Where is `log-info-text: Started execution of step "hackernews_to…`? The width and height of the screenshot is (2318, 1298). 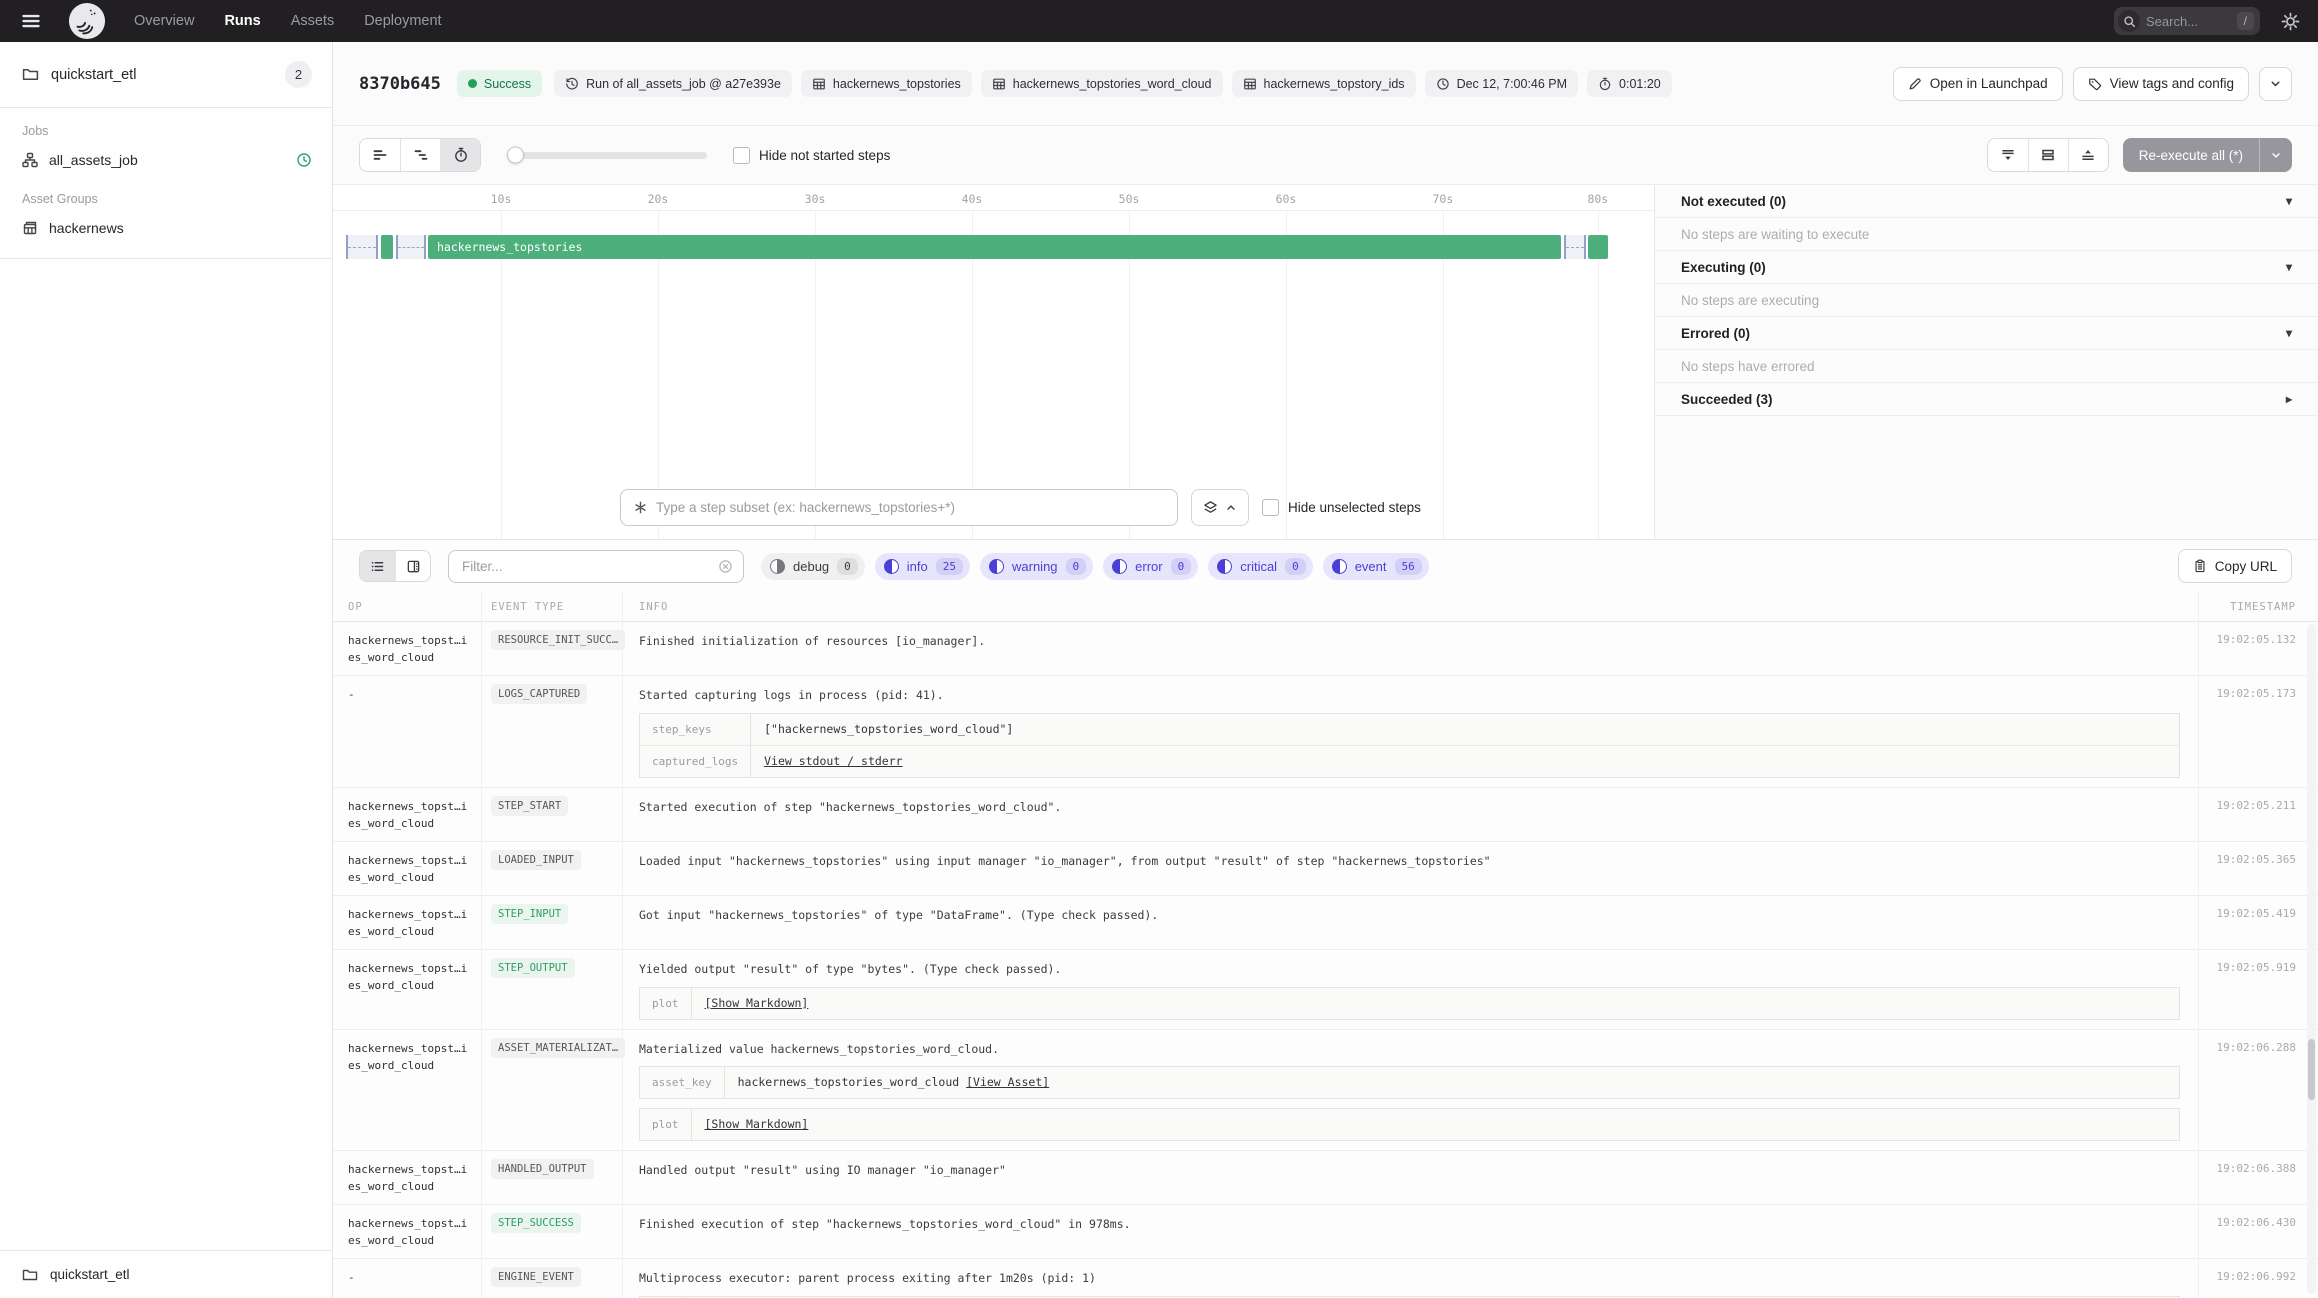
log-info-text: Started execution of step "hackernews_to… is located at coordinates (850, 806).